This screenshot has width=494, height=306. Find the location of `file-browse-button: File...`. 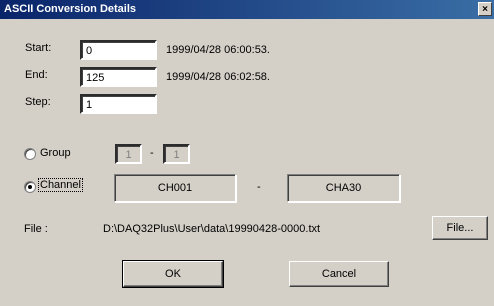

file-browse-button: File... is located at coordinates (460, 228).